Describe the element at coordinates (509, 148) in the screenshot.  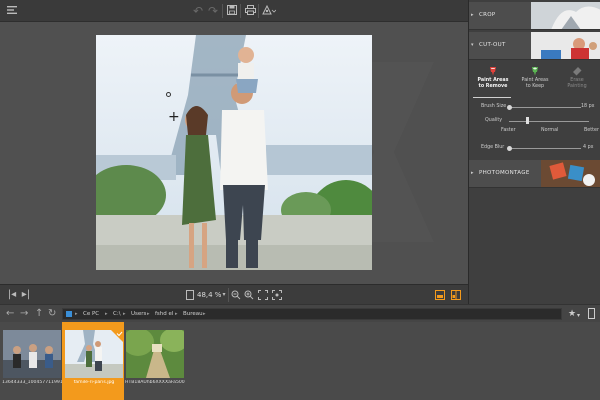
I see `edge-blur-knob` at that location.